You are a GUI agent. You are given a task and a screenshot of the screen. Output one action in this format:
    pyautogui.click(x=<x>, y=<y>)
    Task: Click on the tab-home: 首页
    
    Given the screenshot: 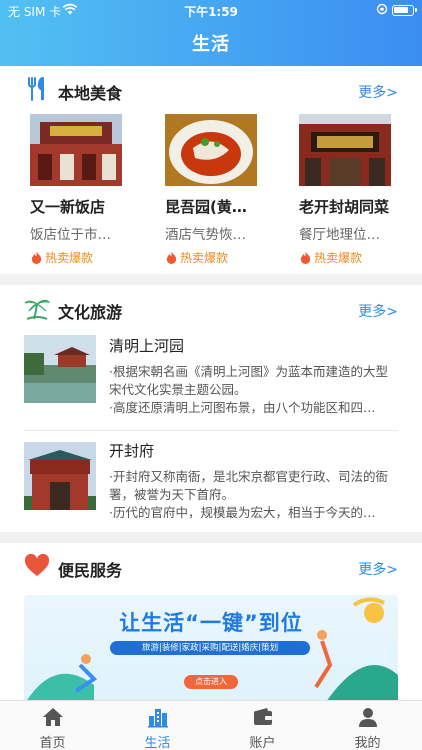 What is the action you would take?
    pyautogui.click(x=52, y=725)
    